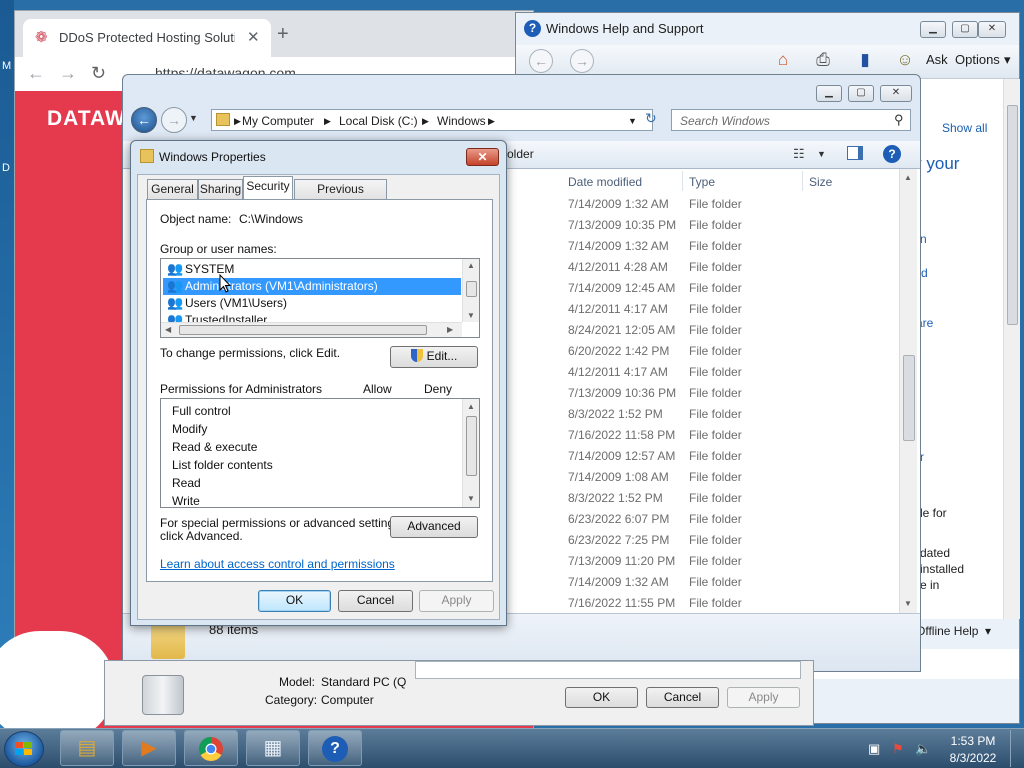 The width and height of the screenshot is (1024, 768). Describe the element at coordinates (892, 154) in the screenshot. I see `help-icon: ?` at that location.